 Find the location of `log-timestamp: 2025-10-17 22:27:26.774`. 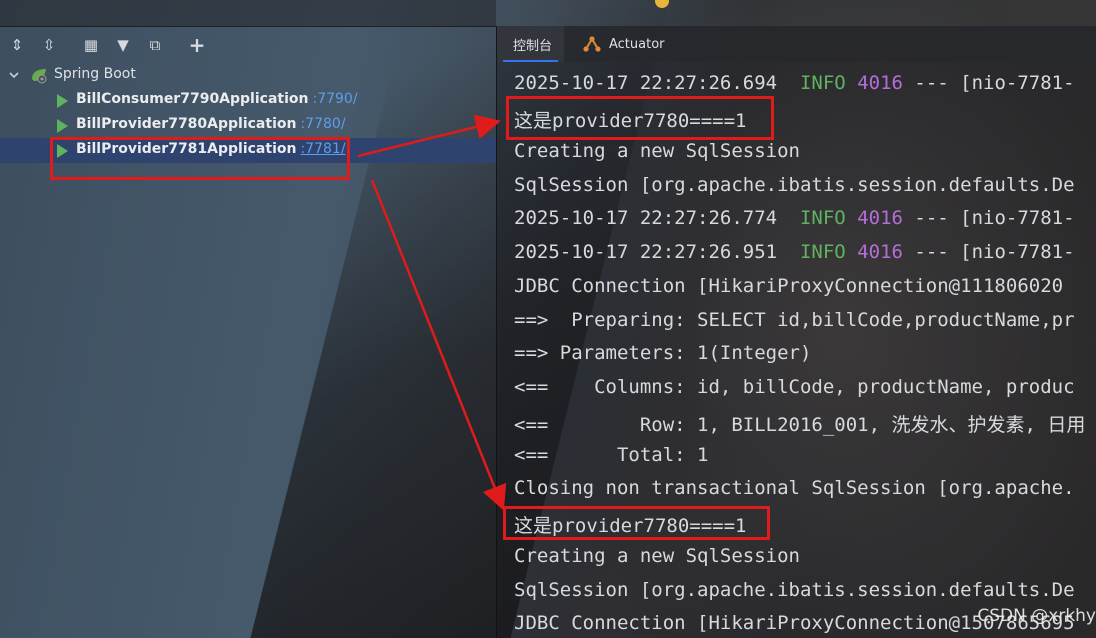

log-timestamp: 2025-10-17 22:27:26.774 is located at coordinates (657, 218).